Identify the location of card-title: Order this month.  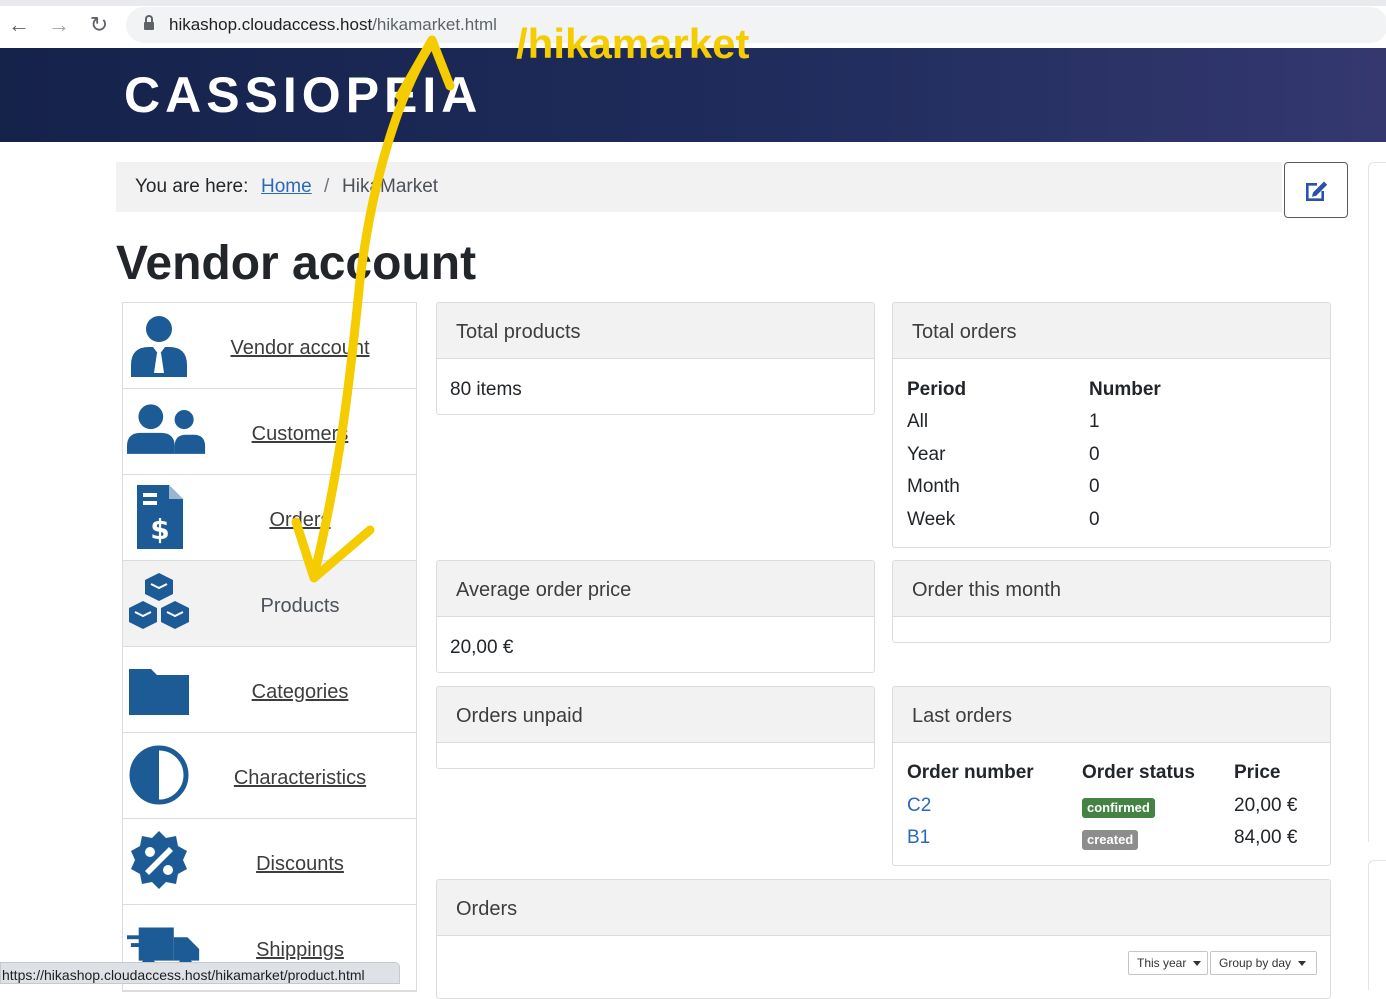
(1111, 589).